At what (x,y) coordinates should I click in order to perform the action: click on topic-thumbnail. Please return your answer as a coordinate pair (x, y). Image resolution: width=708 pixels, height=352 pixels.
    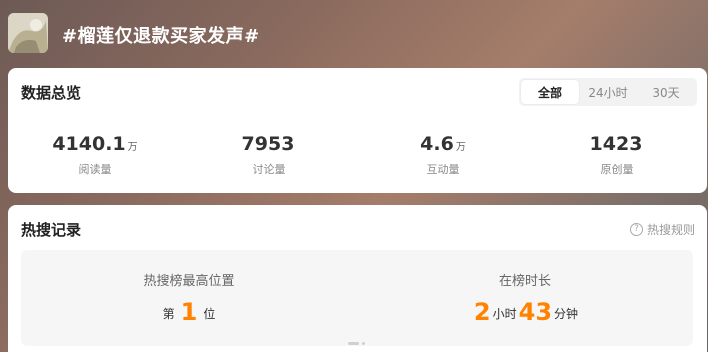
    Looking at the image, I should click on (28, 33).